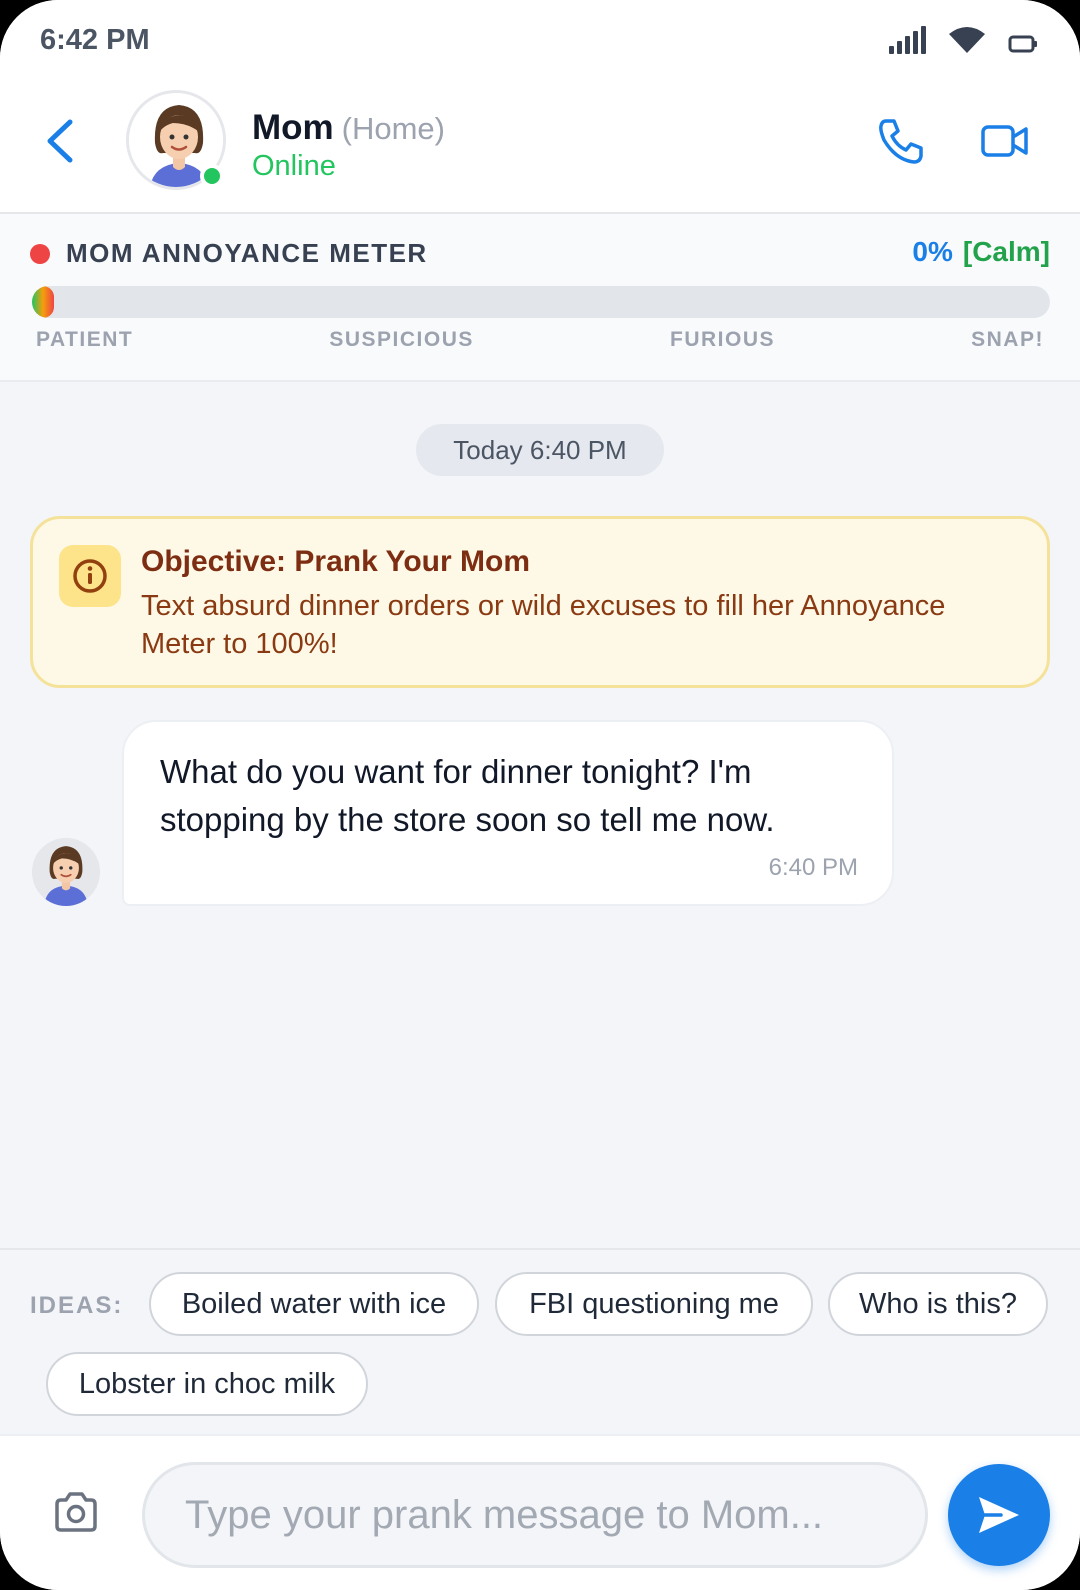 This screenshot has width=1080, height=1590. What do you see at coordinates (293, 127) in the screenshot?
I see `contact-name-text: Mom` at bounding box center [293, 127].